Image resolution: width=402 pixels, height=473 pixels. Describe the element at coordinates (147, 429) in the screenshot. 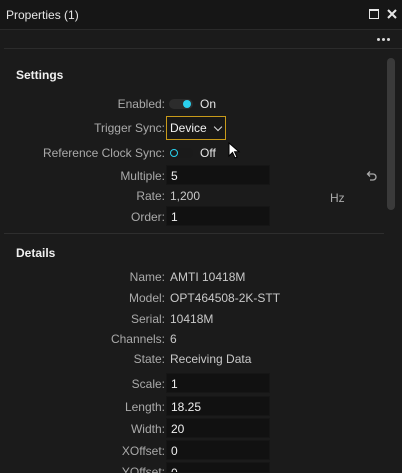

I see `width-label: Width:` at that location.